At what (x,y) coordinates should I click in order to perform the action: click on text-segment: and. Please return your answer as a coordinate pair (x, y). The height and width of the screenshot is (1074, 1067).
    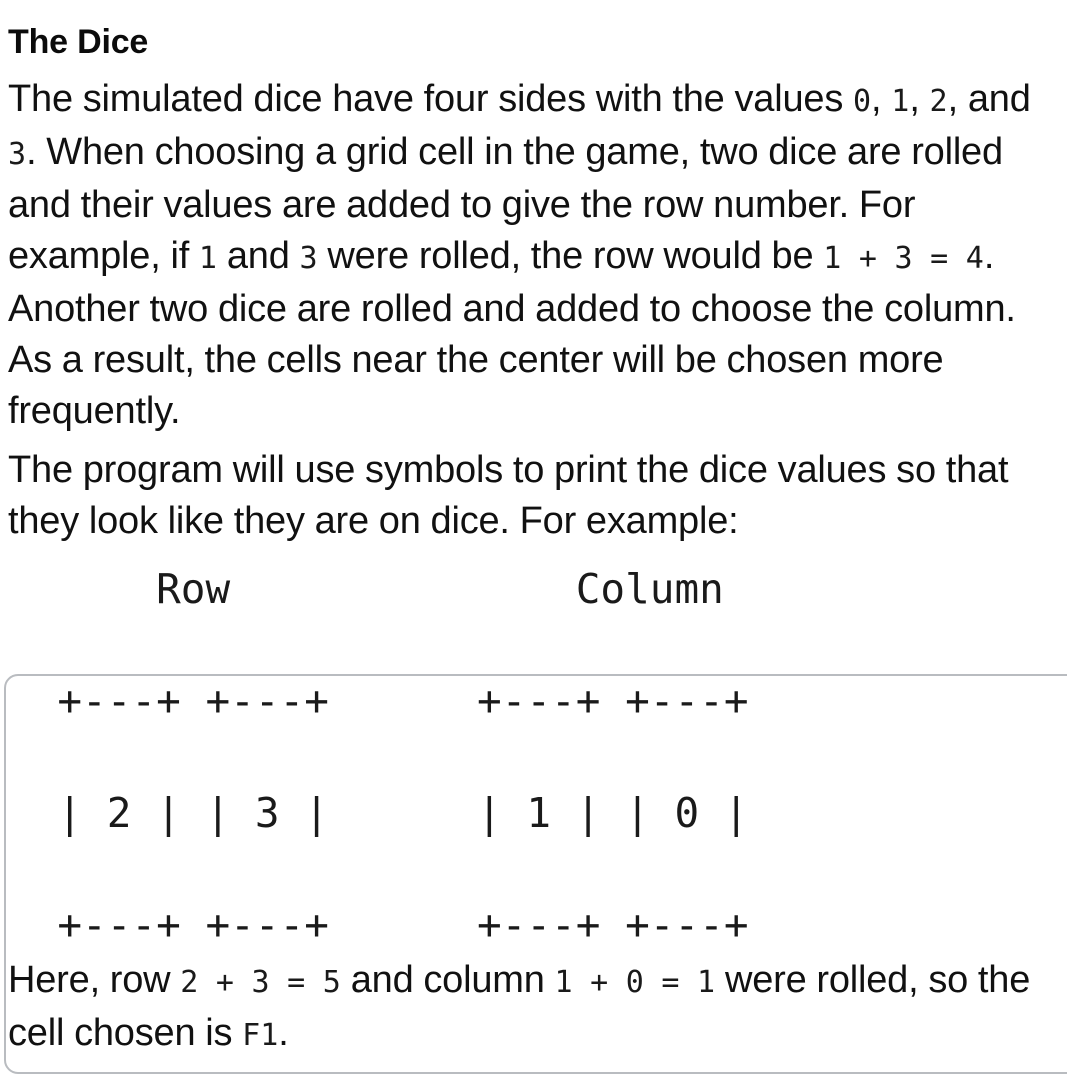
    Looking at the image, I should click on (258, 256).